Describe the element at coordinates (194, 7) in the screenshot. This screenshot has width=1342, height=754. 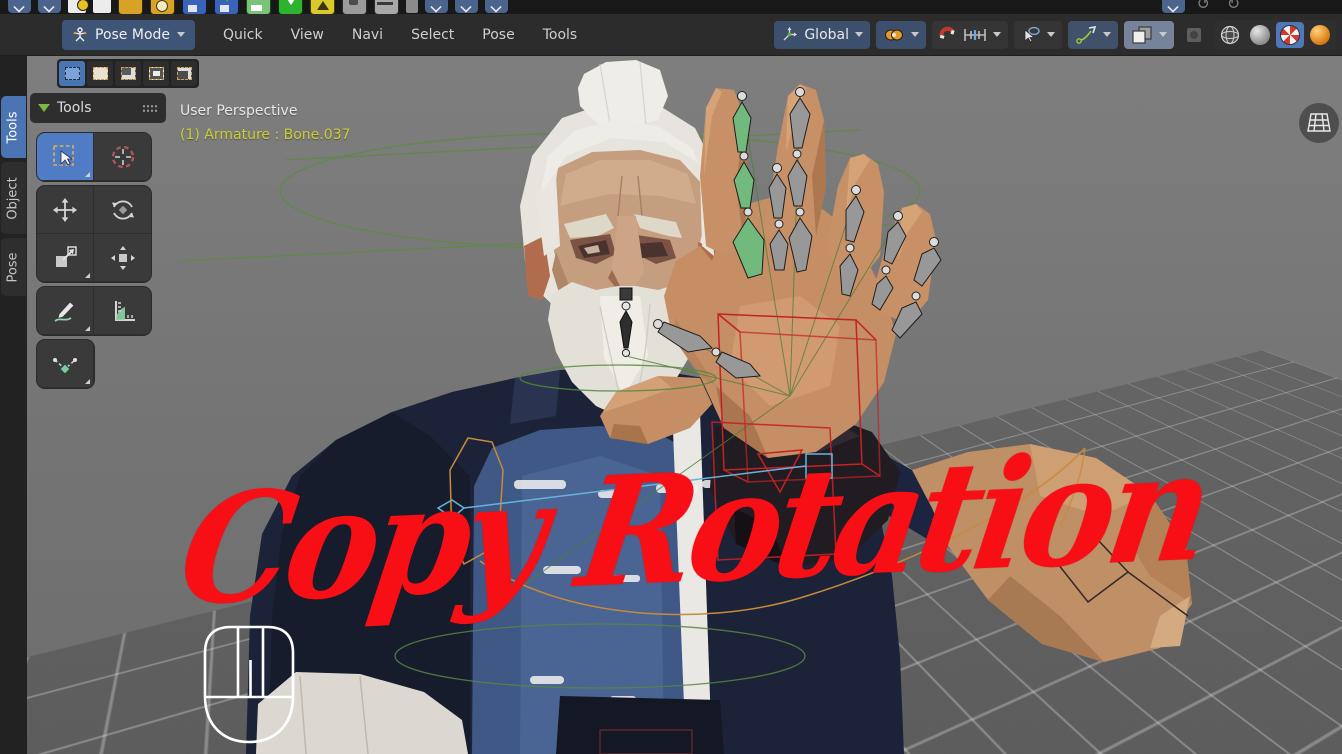
I see `save-icon` at that location.